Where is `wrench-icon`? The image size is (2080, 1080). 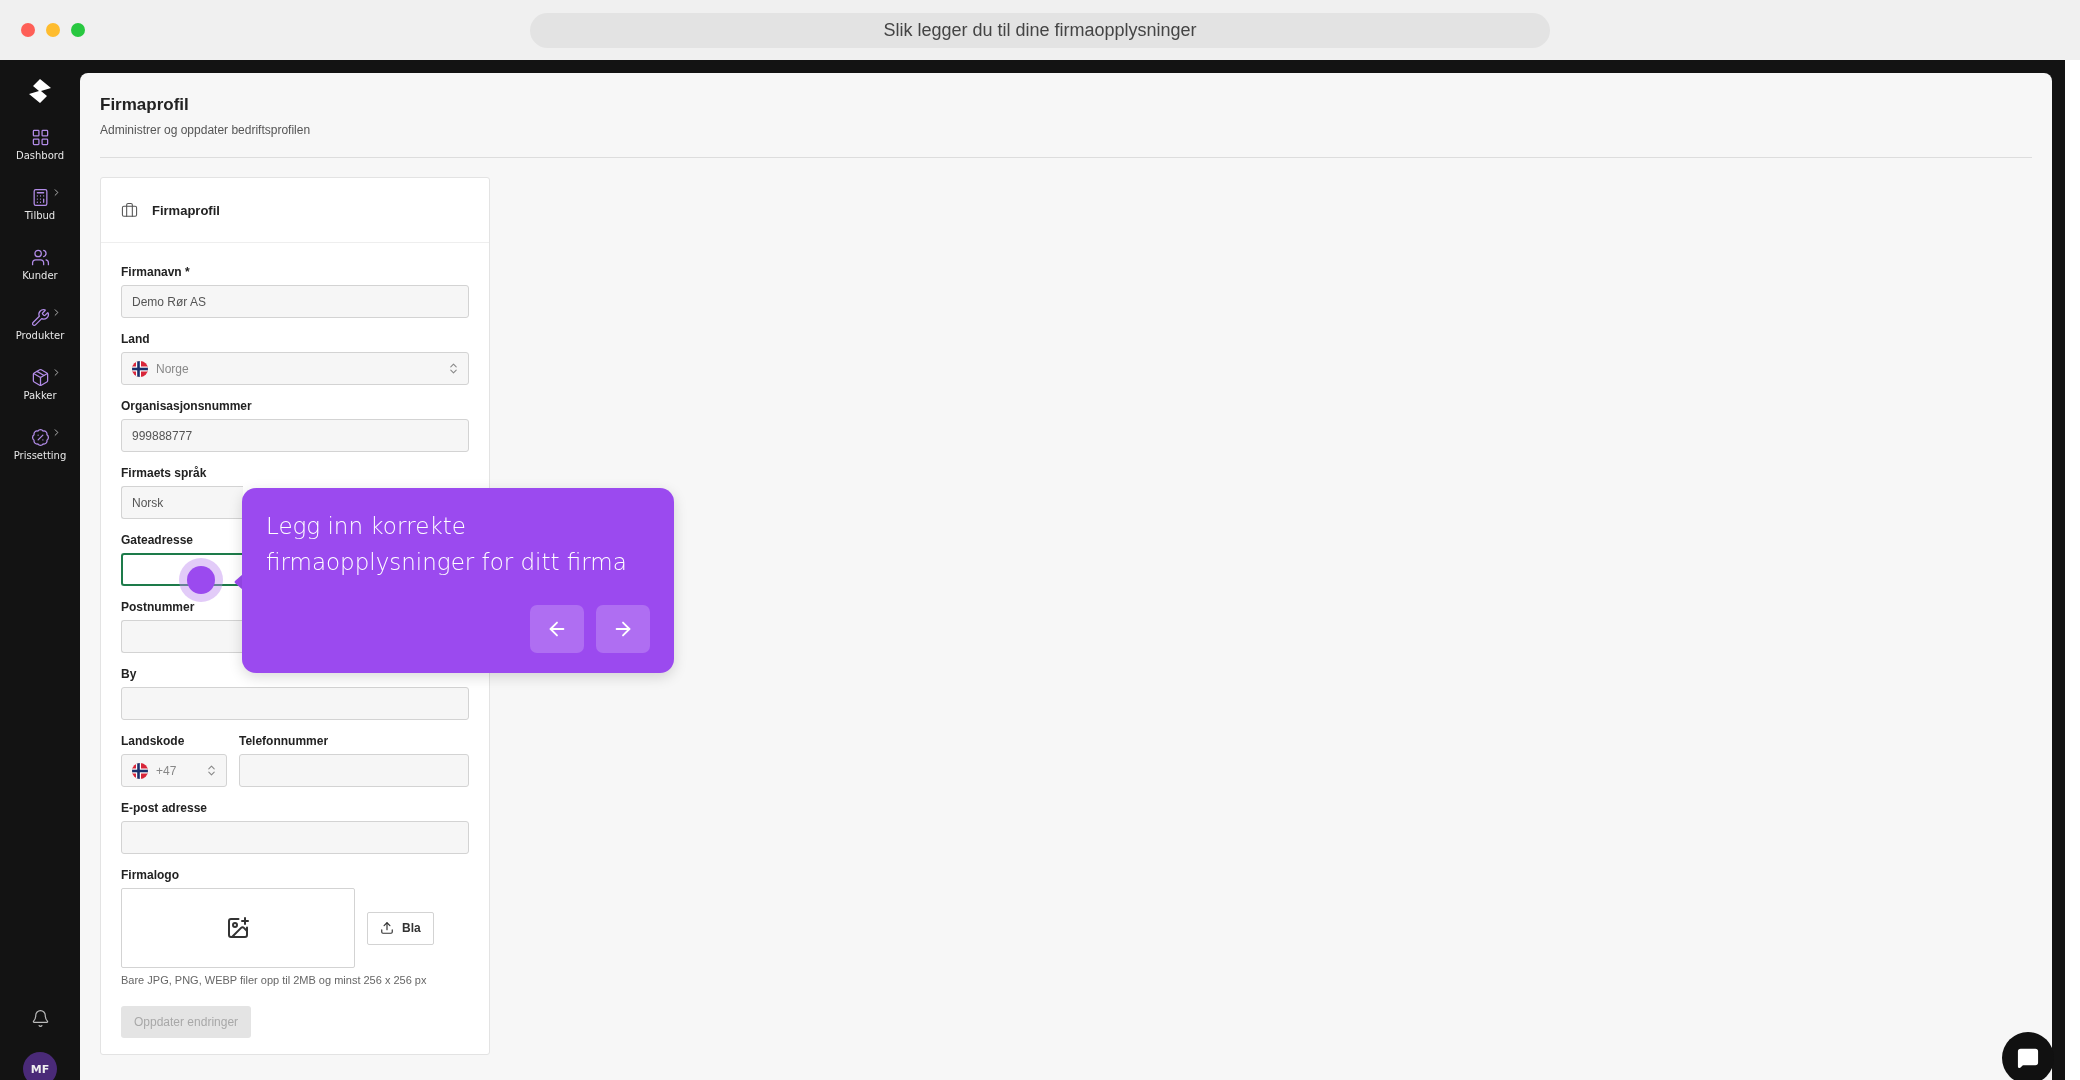
wrench-icon is located at coordinates (40, 317).